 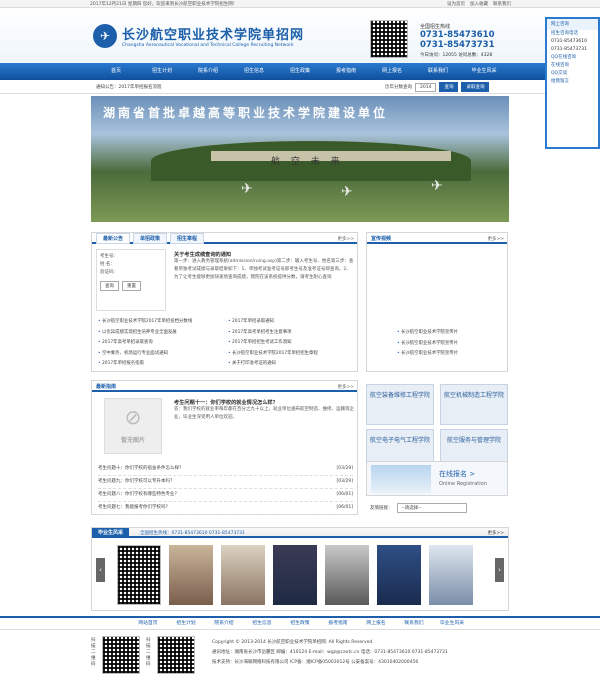 What do you see at coordinates (225, 508) in the screenshot?
I see `qa-row: 考生问题七：我能报考你们学校吗？ [06/01]` at bounding box center [225, 508].